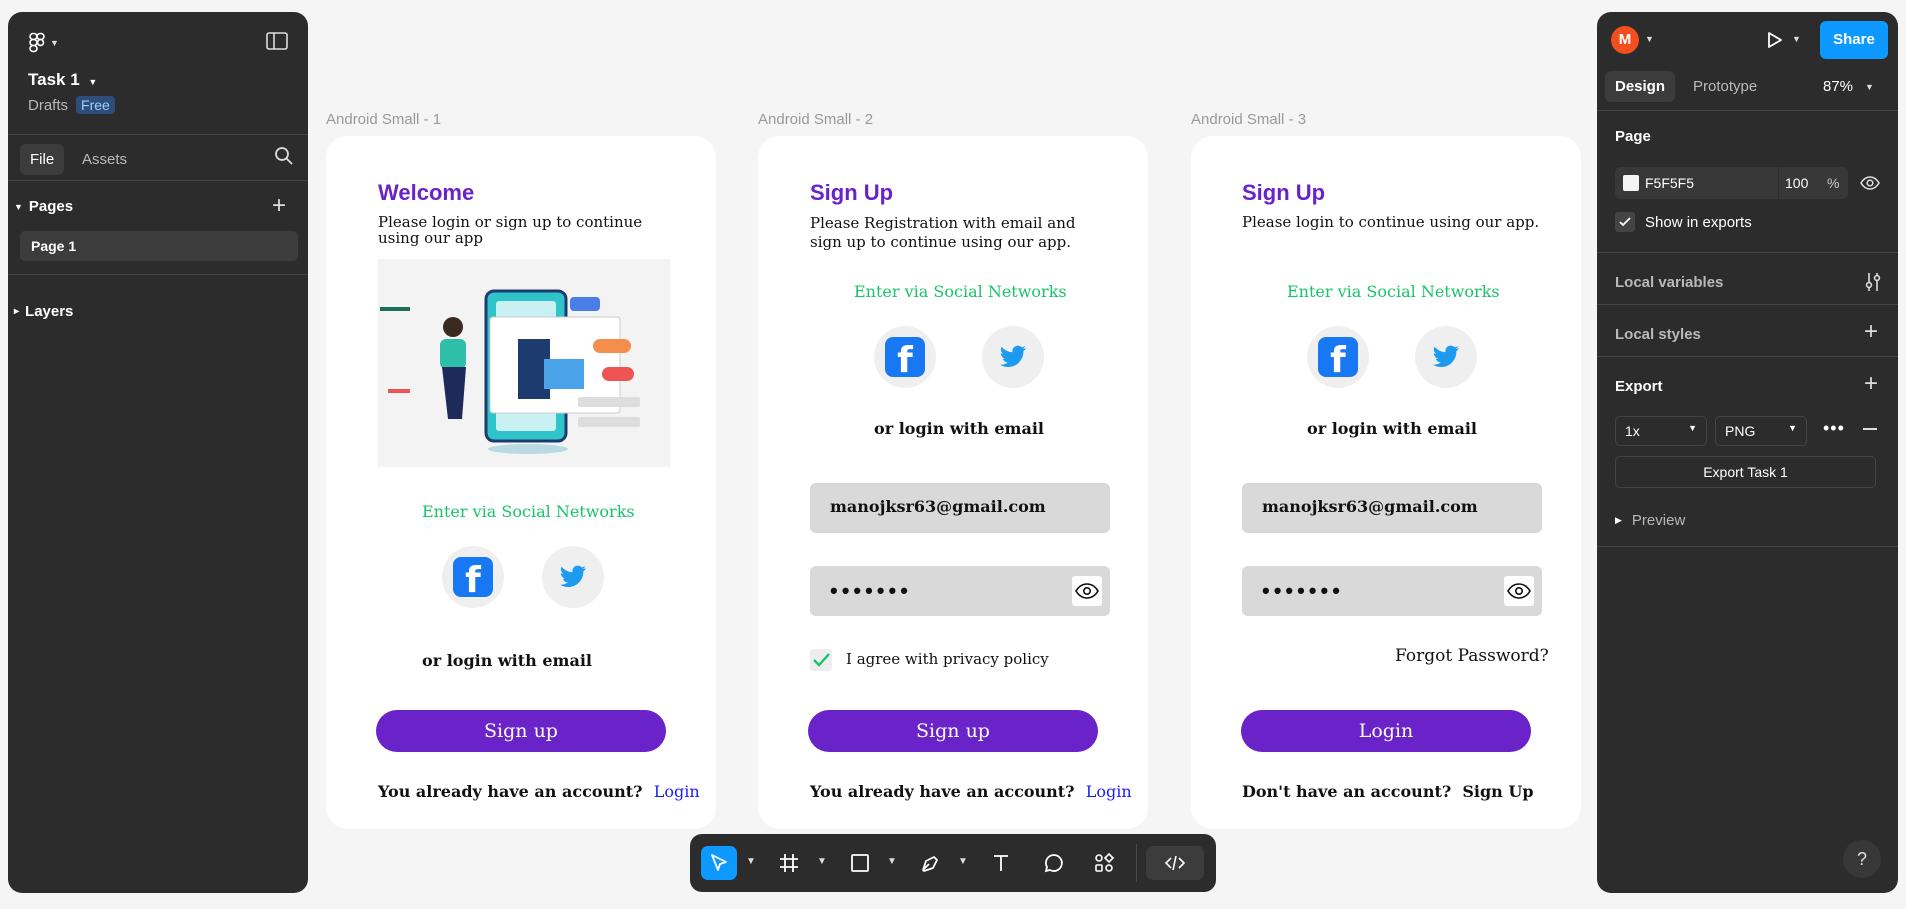 This screenshot has width=1906, height=909. I want to click on sidebar-toggle-icon, so click(277, 41).